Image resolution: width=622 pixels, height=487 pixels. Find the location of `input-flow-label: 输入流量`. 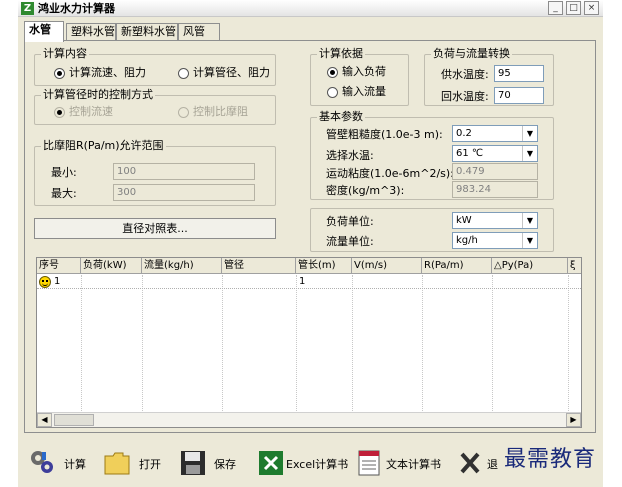

input-flow-label: 输入流量 is located at coordinates (364, 92).